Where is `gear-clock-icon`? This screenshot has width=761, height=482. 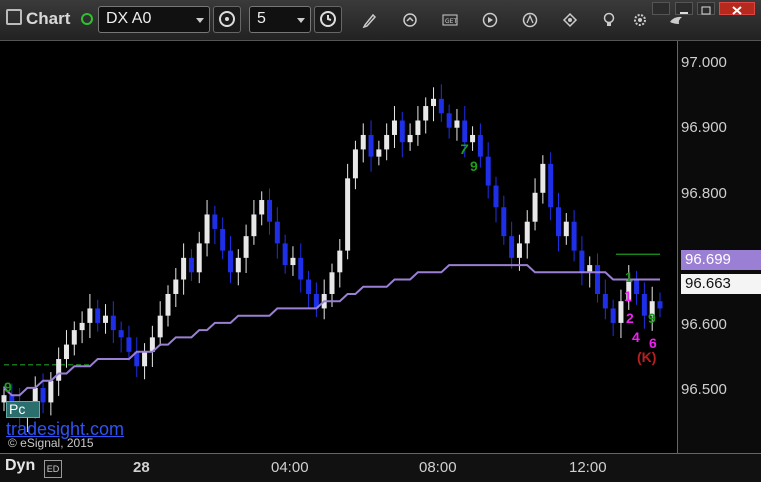 gear-clock-icon is located at coordinates (227, 19).